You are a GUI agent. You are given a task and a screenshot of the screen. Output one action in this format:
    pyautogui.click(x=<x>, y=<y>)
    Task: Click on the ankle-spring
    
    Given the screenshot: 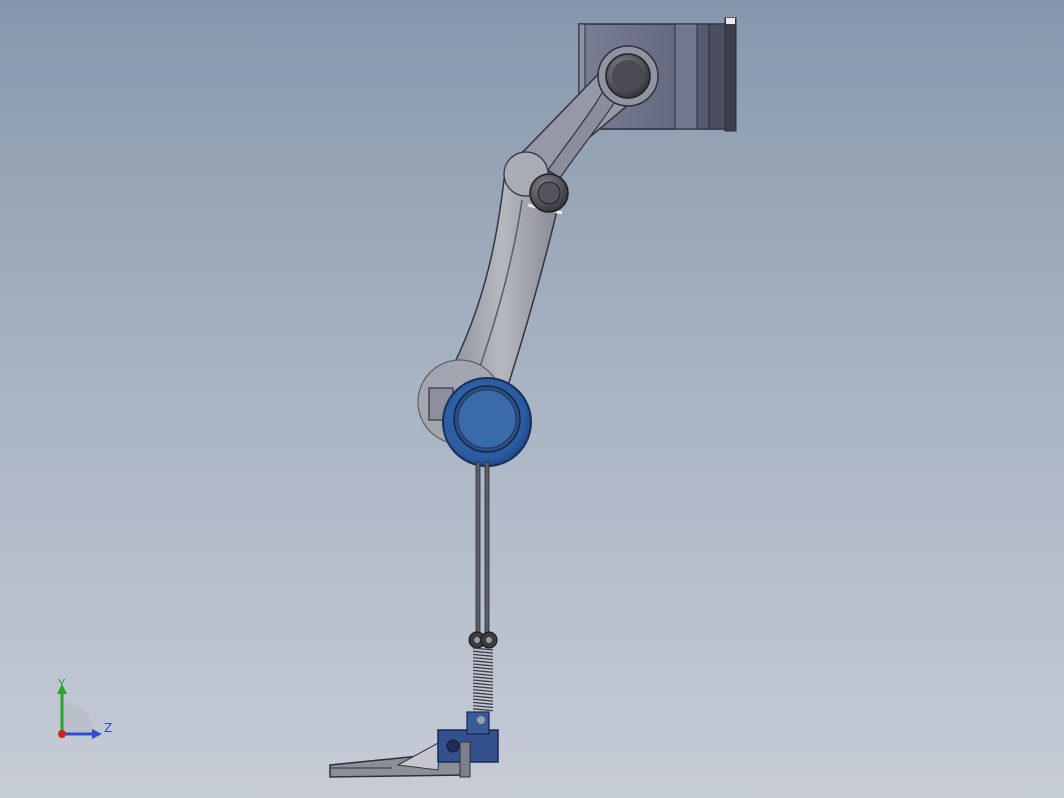 What is the action you would take?
    pyautogui.click(x=483, y=671)
    